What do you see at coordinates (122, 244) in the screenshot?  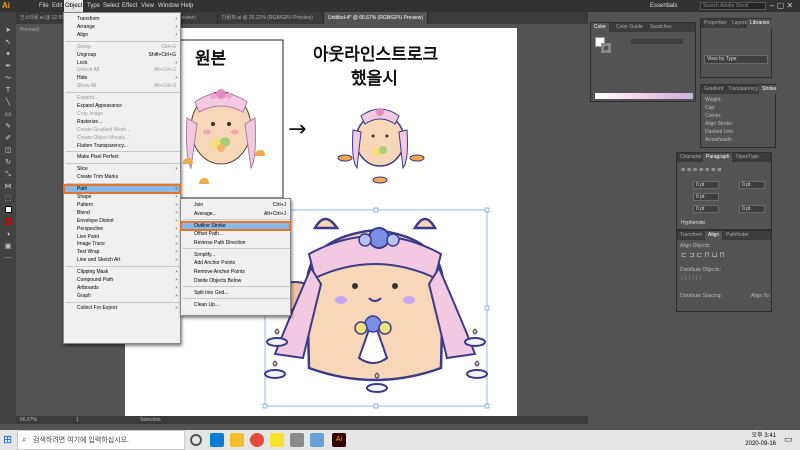 I see `object_menu-item: Image Trace ›` at bounding box center [122, 244].